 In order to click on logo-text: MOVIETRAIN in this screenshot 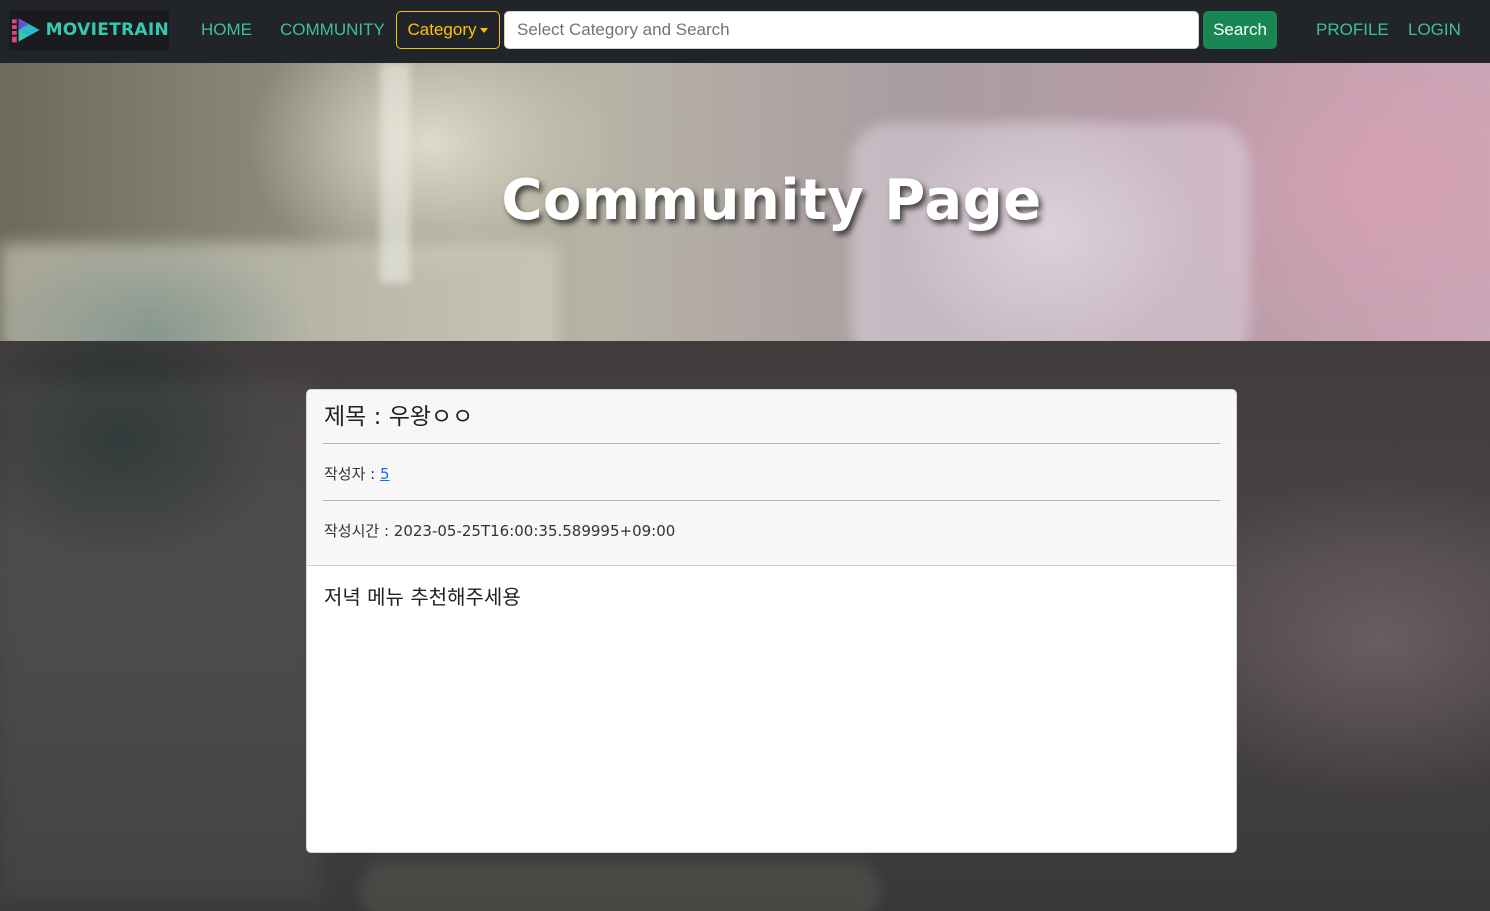, I will do `click(107, 30)`.